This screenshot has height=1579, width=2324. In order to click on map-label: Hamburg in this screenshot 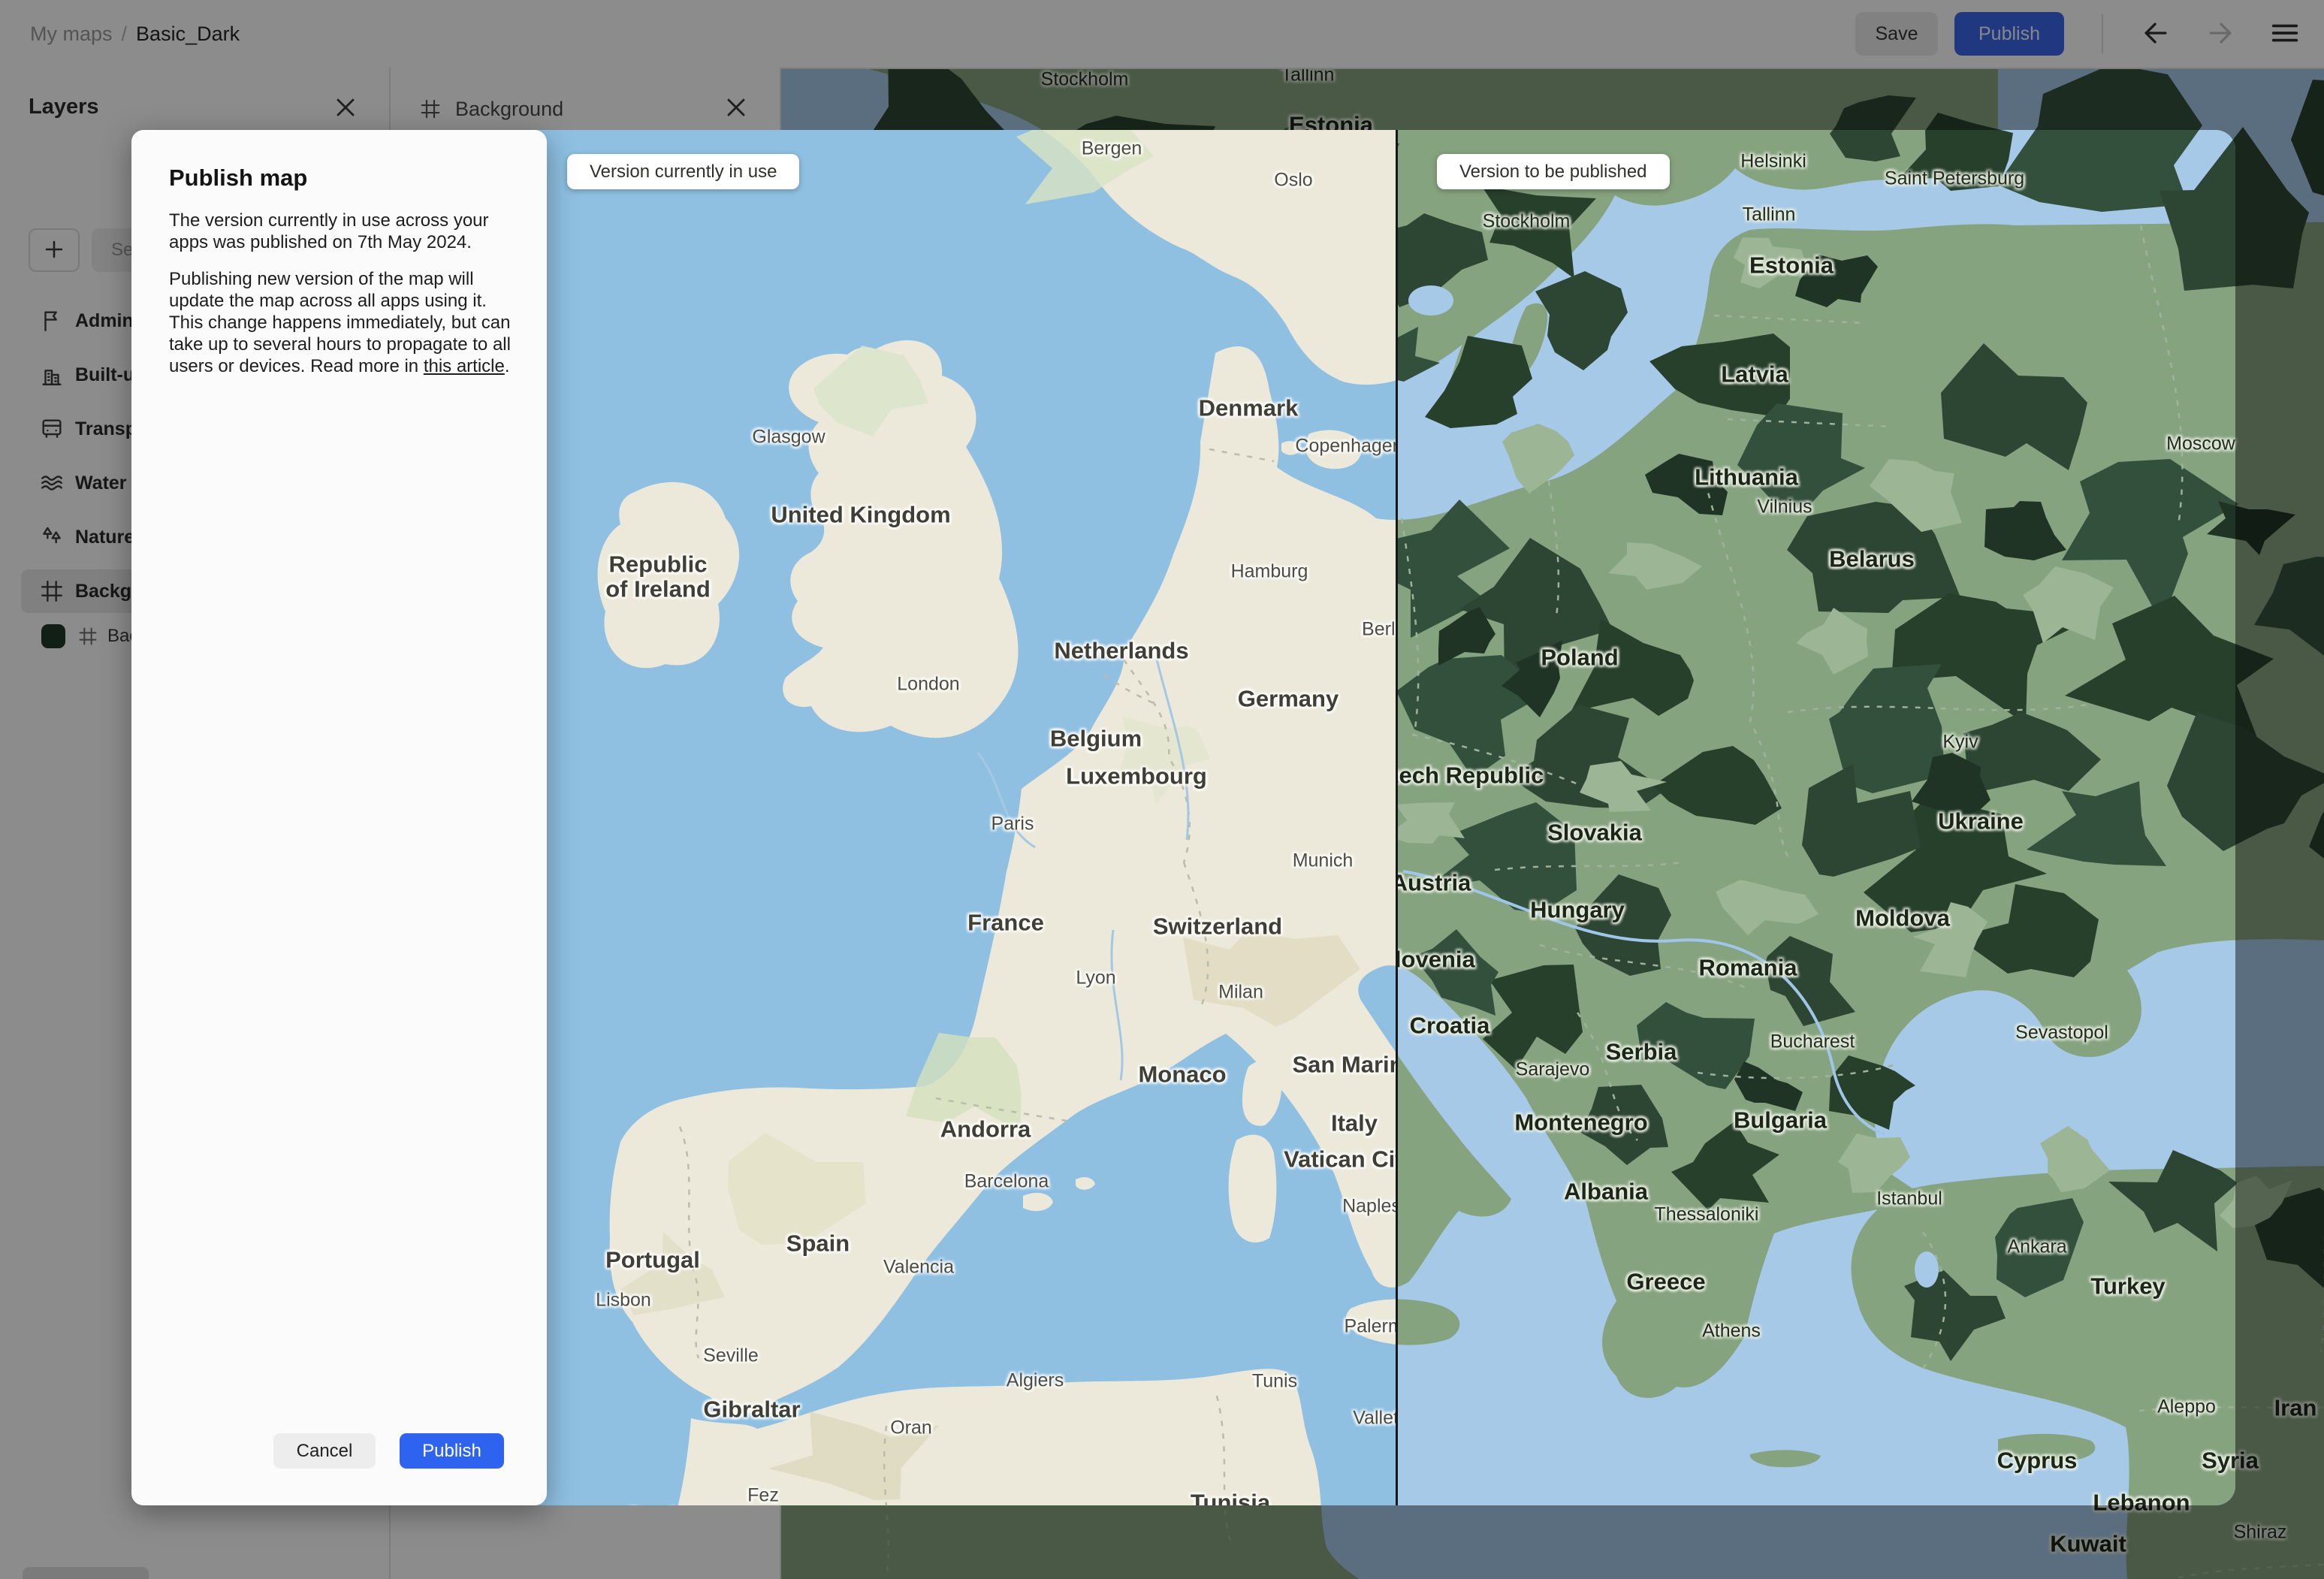, I will do `click(1269, 571)`.